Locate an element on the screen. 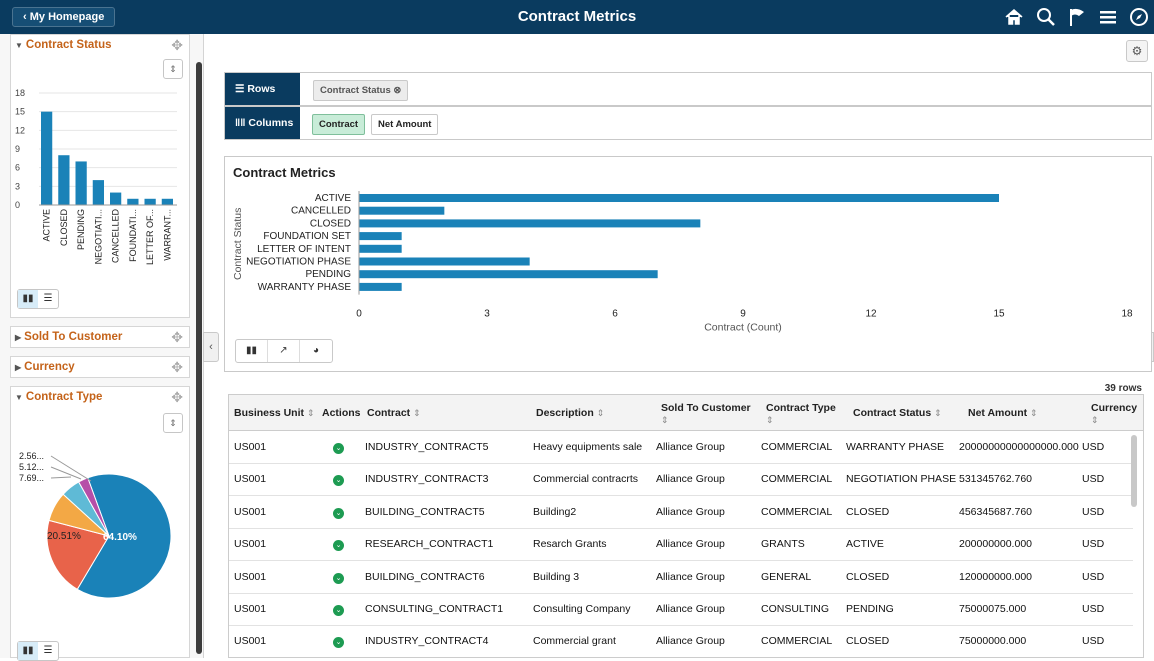 This screenshot has width=1154, height=661. x-tick-label: 3 is located at coordinates (487, 314).